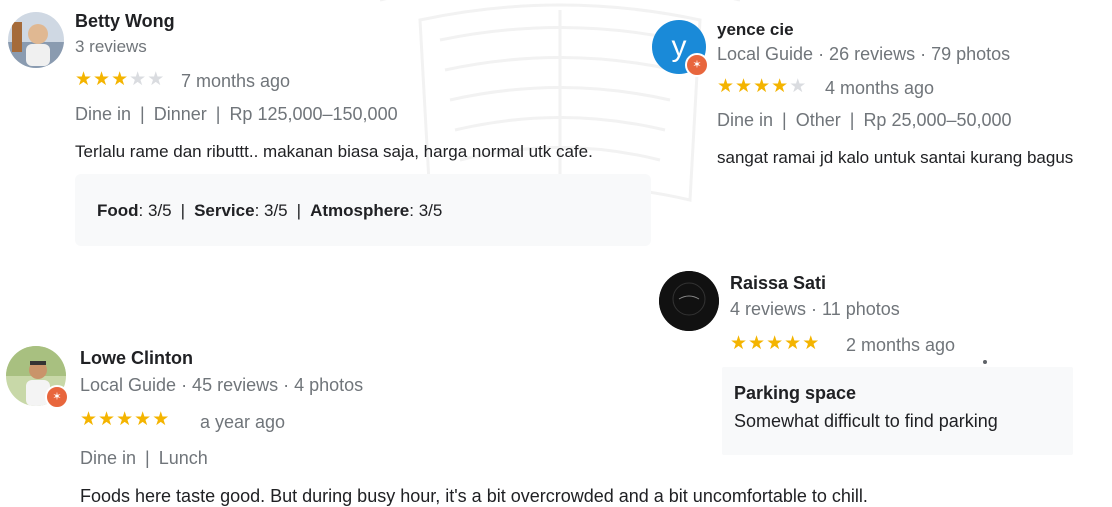 This screenshot has width=1112, height=507. I want to click on review-date: 7 months ago, so click(236, 81).